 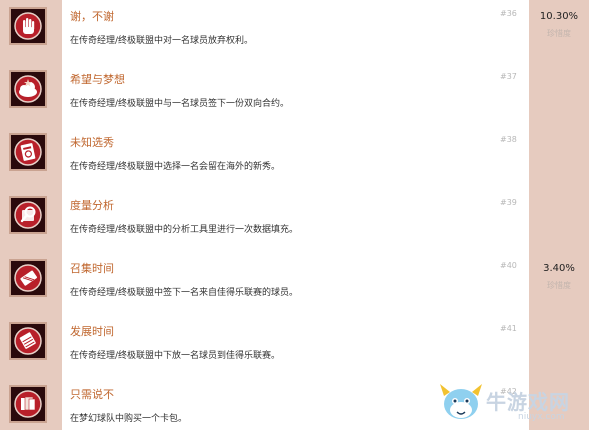 What do you see at coordinates (508, 328) in the screenshot?
I see `achievement-number: #41` at bounding box center [508, 328].